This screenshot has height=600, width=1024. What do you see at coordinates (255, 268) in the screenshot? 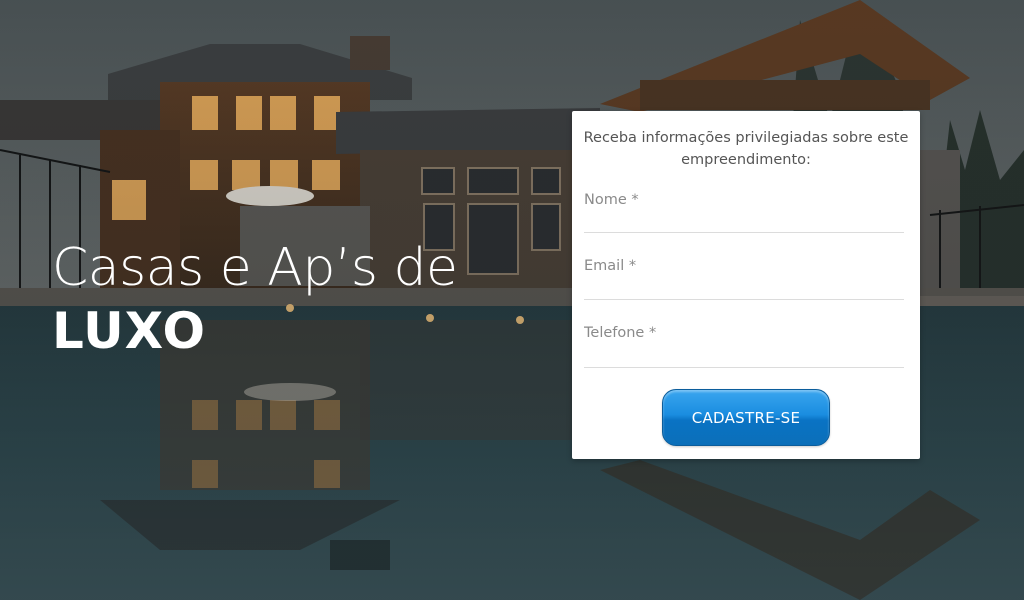
I see `hero-title-line1: Casas e Ap’s de` at bounding box center [255, 268].